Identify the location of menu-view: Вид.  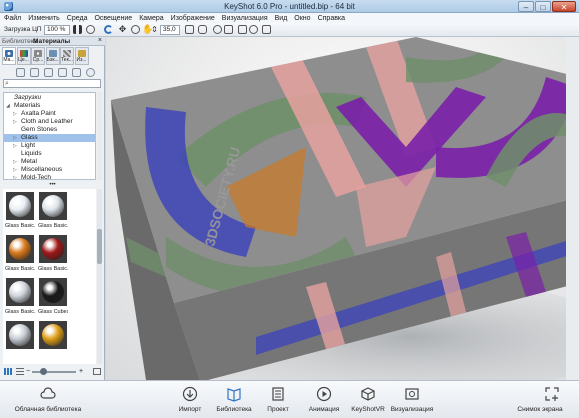
(281, 18).